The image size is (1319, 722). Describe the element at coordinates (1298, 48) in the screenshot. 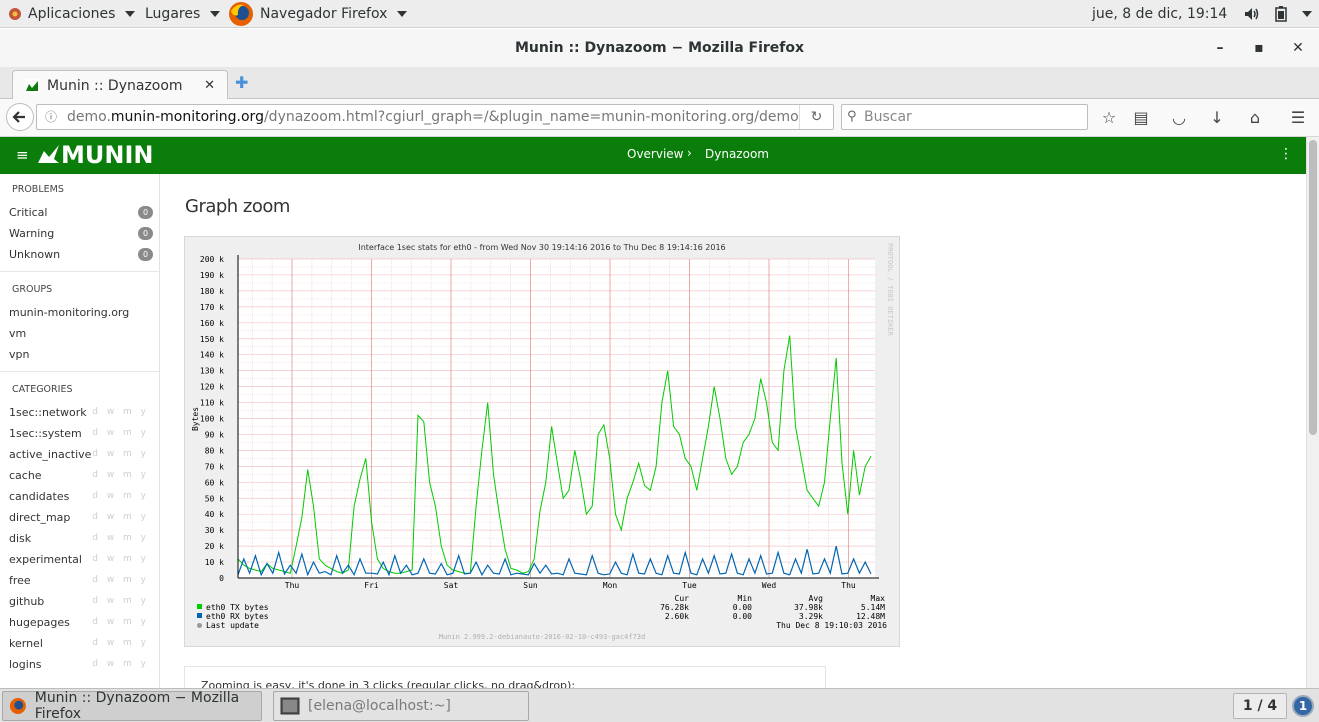

I see `close-window-button: ✕` at that location.